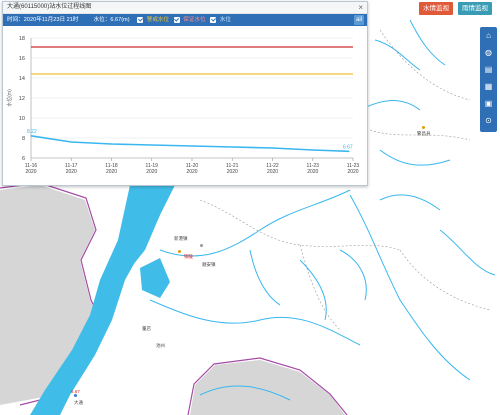  I want to click on water-monitor-button: 水情监视, so click(436, 8).